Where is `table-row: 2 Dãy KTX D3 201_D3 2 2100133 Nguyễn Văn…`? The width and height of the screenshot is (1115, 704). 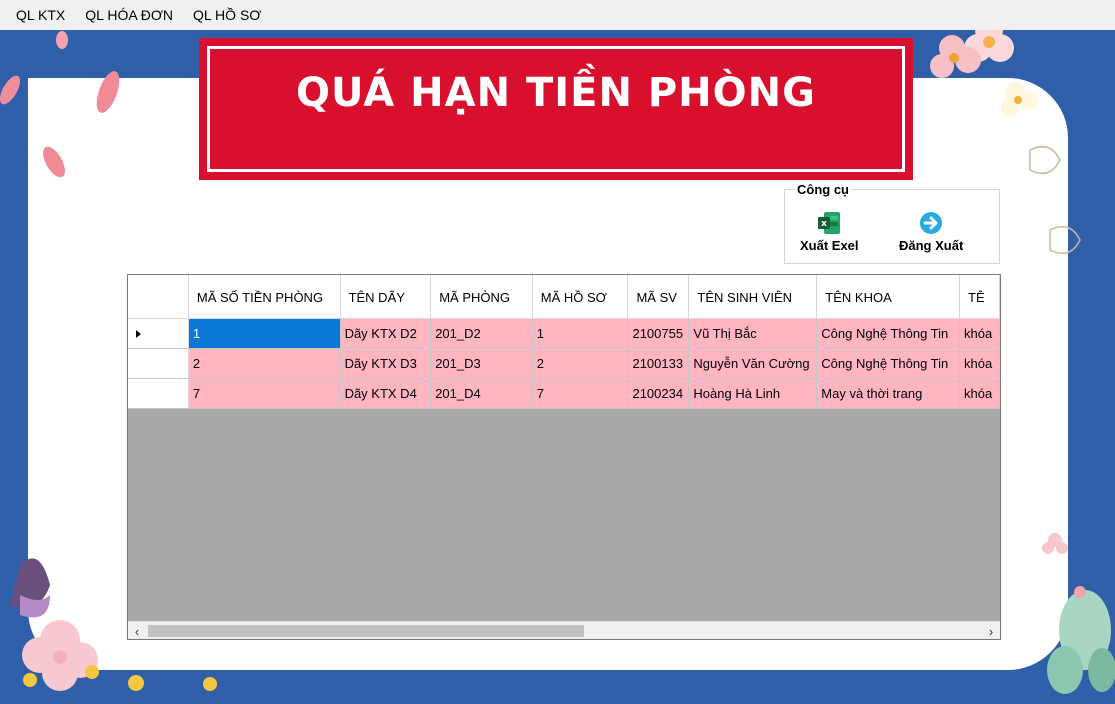
table-row: 2 Dãy KTX D3 201_D3 2 2100133 Nguyễn Văn… is located at coordinates (564, 363).